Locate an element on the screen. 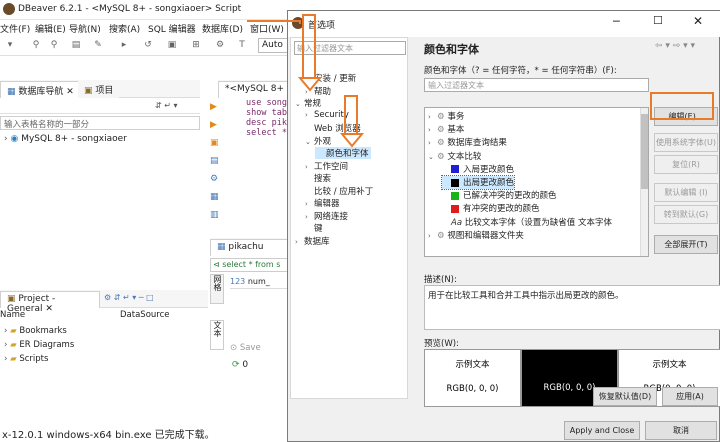  color-font-item: 有冲突的更改的颜色 is located at coordinates (491, 208).